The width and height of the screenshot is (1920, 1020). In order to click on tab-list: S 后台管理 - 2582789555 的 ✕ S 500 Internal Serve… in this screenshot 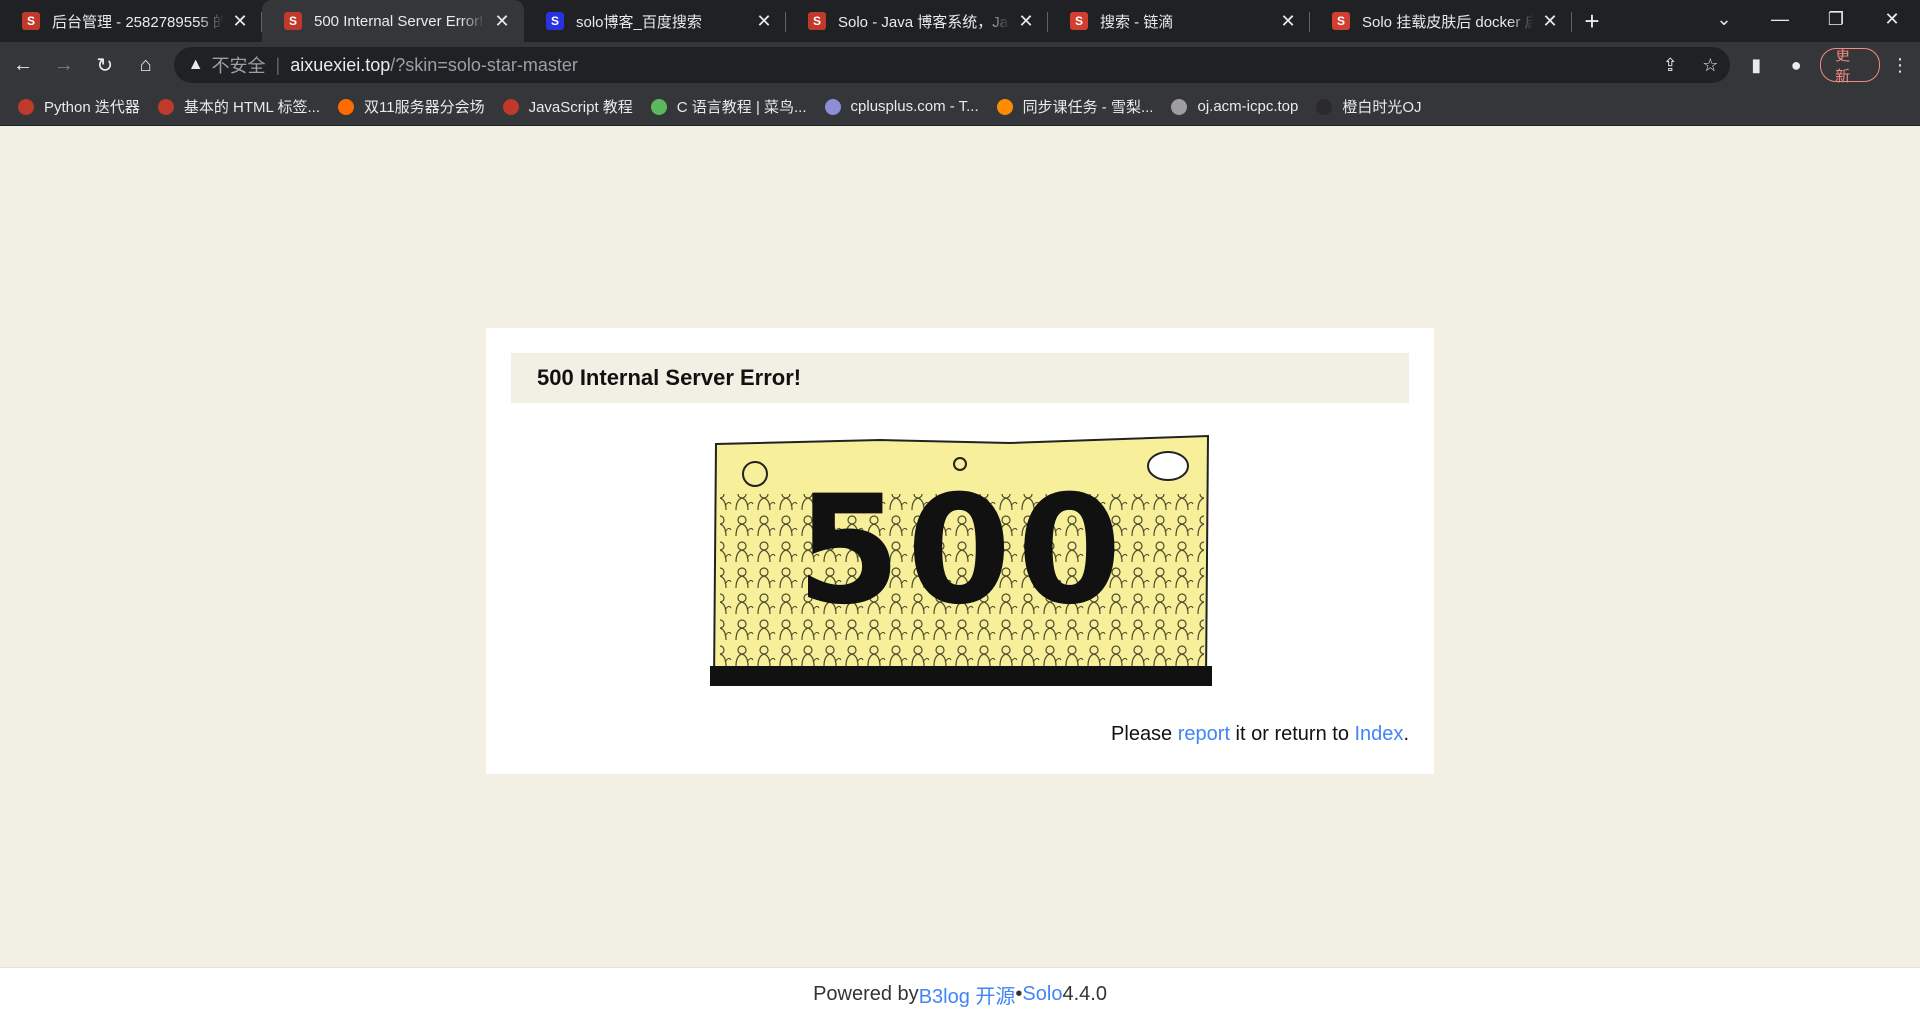, I will do `click(786, 21)`.